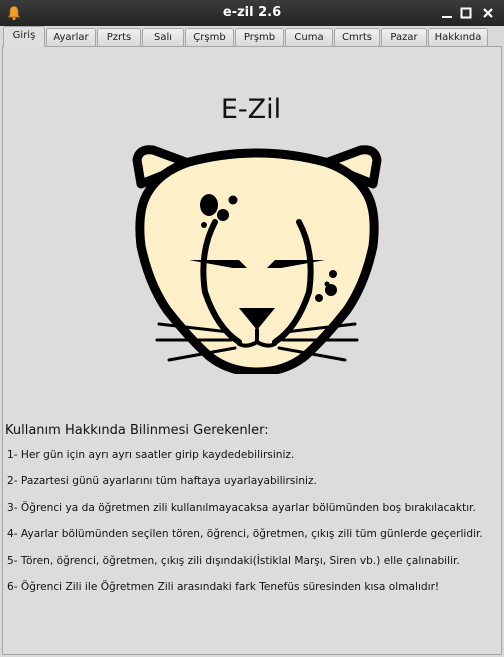 The image size is (504, 657). What do you see at coordinates (447, 13) in the screenshot?
I see `minimize-icon` at bounding box center [447, 13].